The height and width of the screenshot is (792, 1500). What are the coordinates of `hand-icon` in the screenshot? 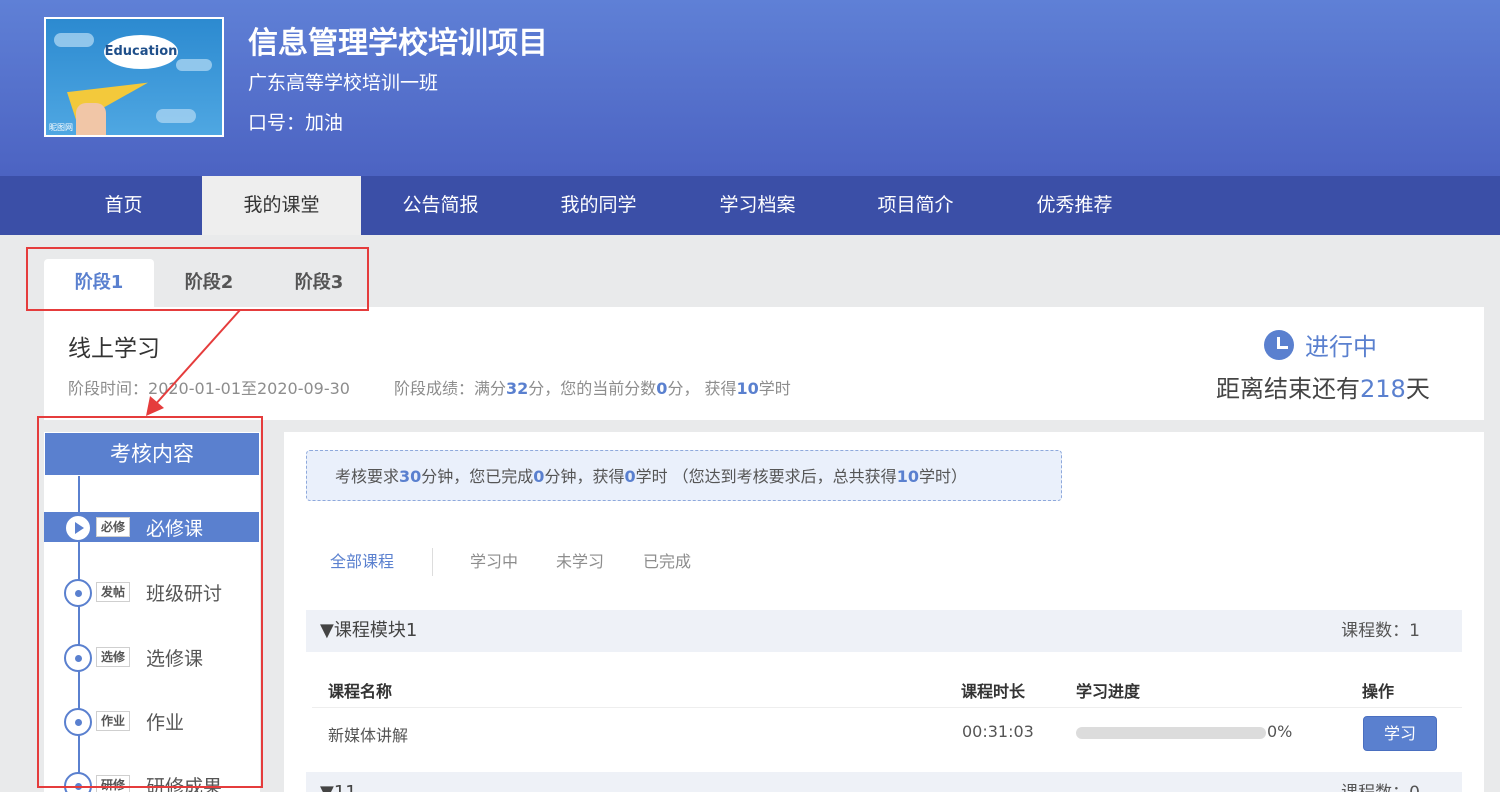 It's located at (91, 119).